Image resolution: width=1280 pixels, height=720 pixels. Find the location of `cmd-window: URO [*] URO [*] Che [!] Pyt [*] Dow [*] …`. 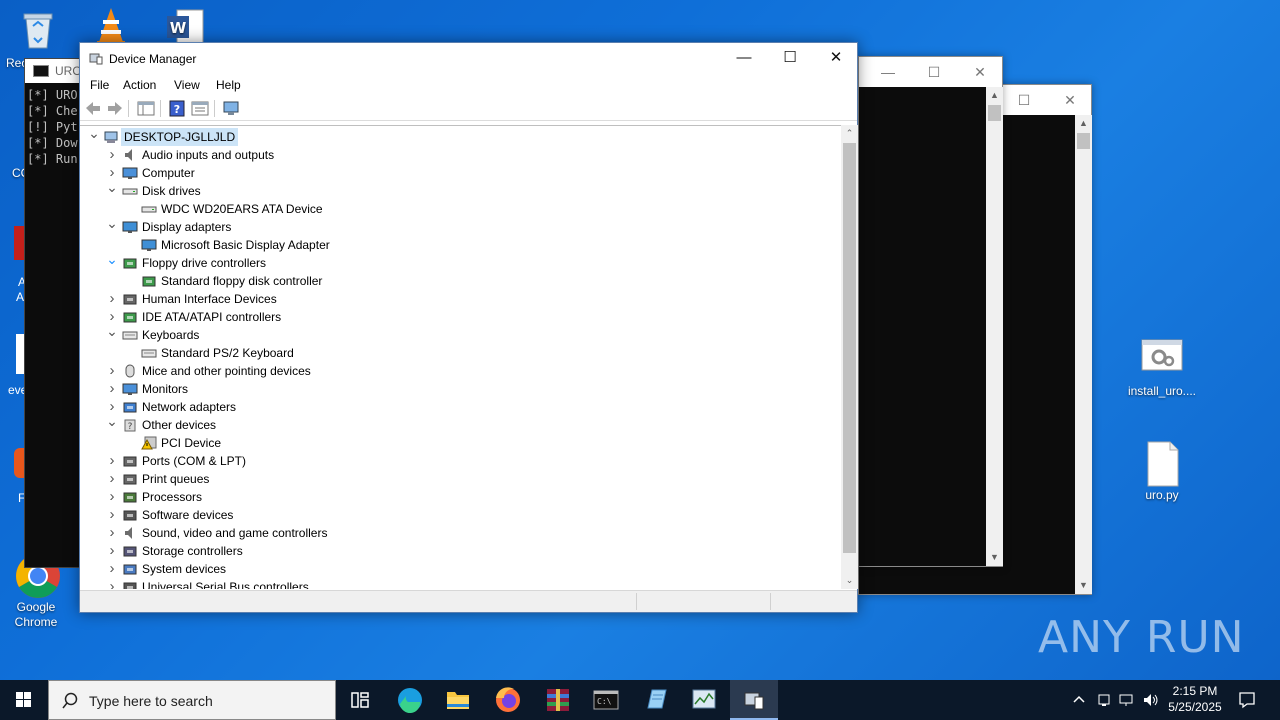

cmd-window: URO [*] URO [*] Che [!] Pyt [*] Dow [*] … is located at coordinates (54, 313).